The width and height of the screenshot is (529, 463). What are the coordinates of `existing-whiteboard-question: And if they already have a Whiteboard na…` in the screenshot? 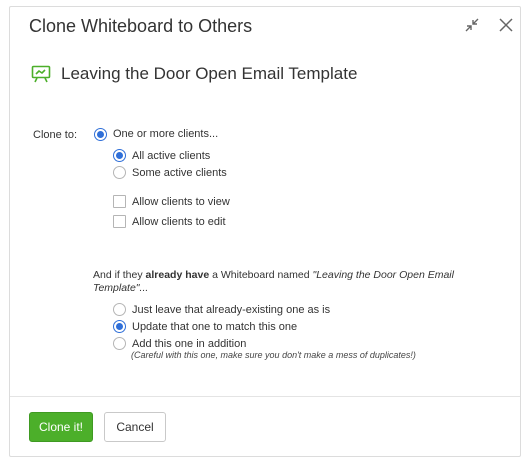 It's located at (273, 281).